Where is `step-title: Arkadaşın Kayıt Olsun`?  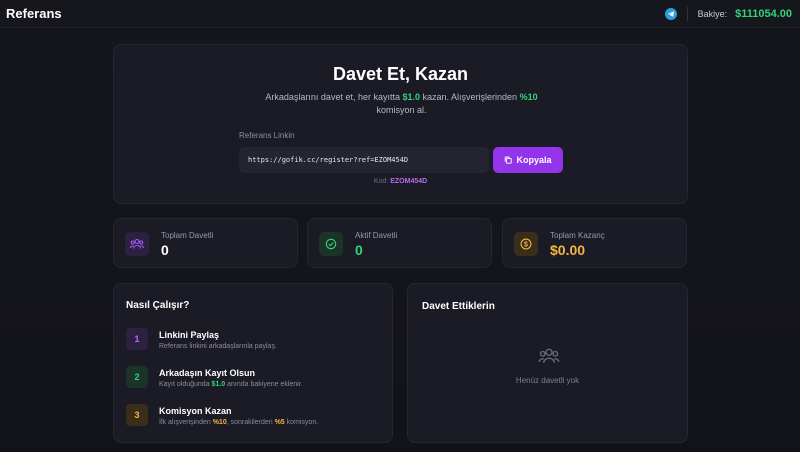 step-title: Arkadaşın Kayıt Olsun is located at coordinates (207, 373).